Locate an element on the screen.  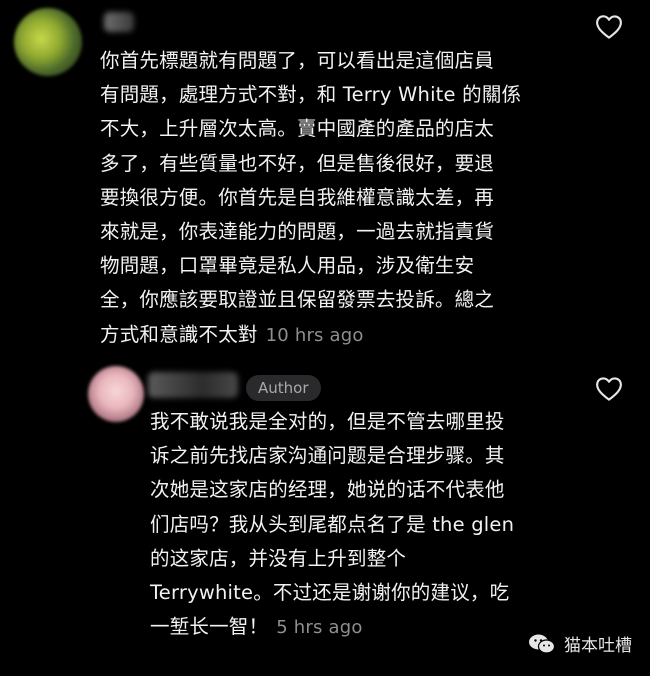
watermark: 猫本吐槽 is located at coordinates (580, 643).